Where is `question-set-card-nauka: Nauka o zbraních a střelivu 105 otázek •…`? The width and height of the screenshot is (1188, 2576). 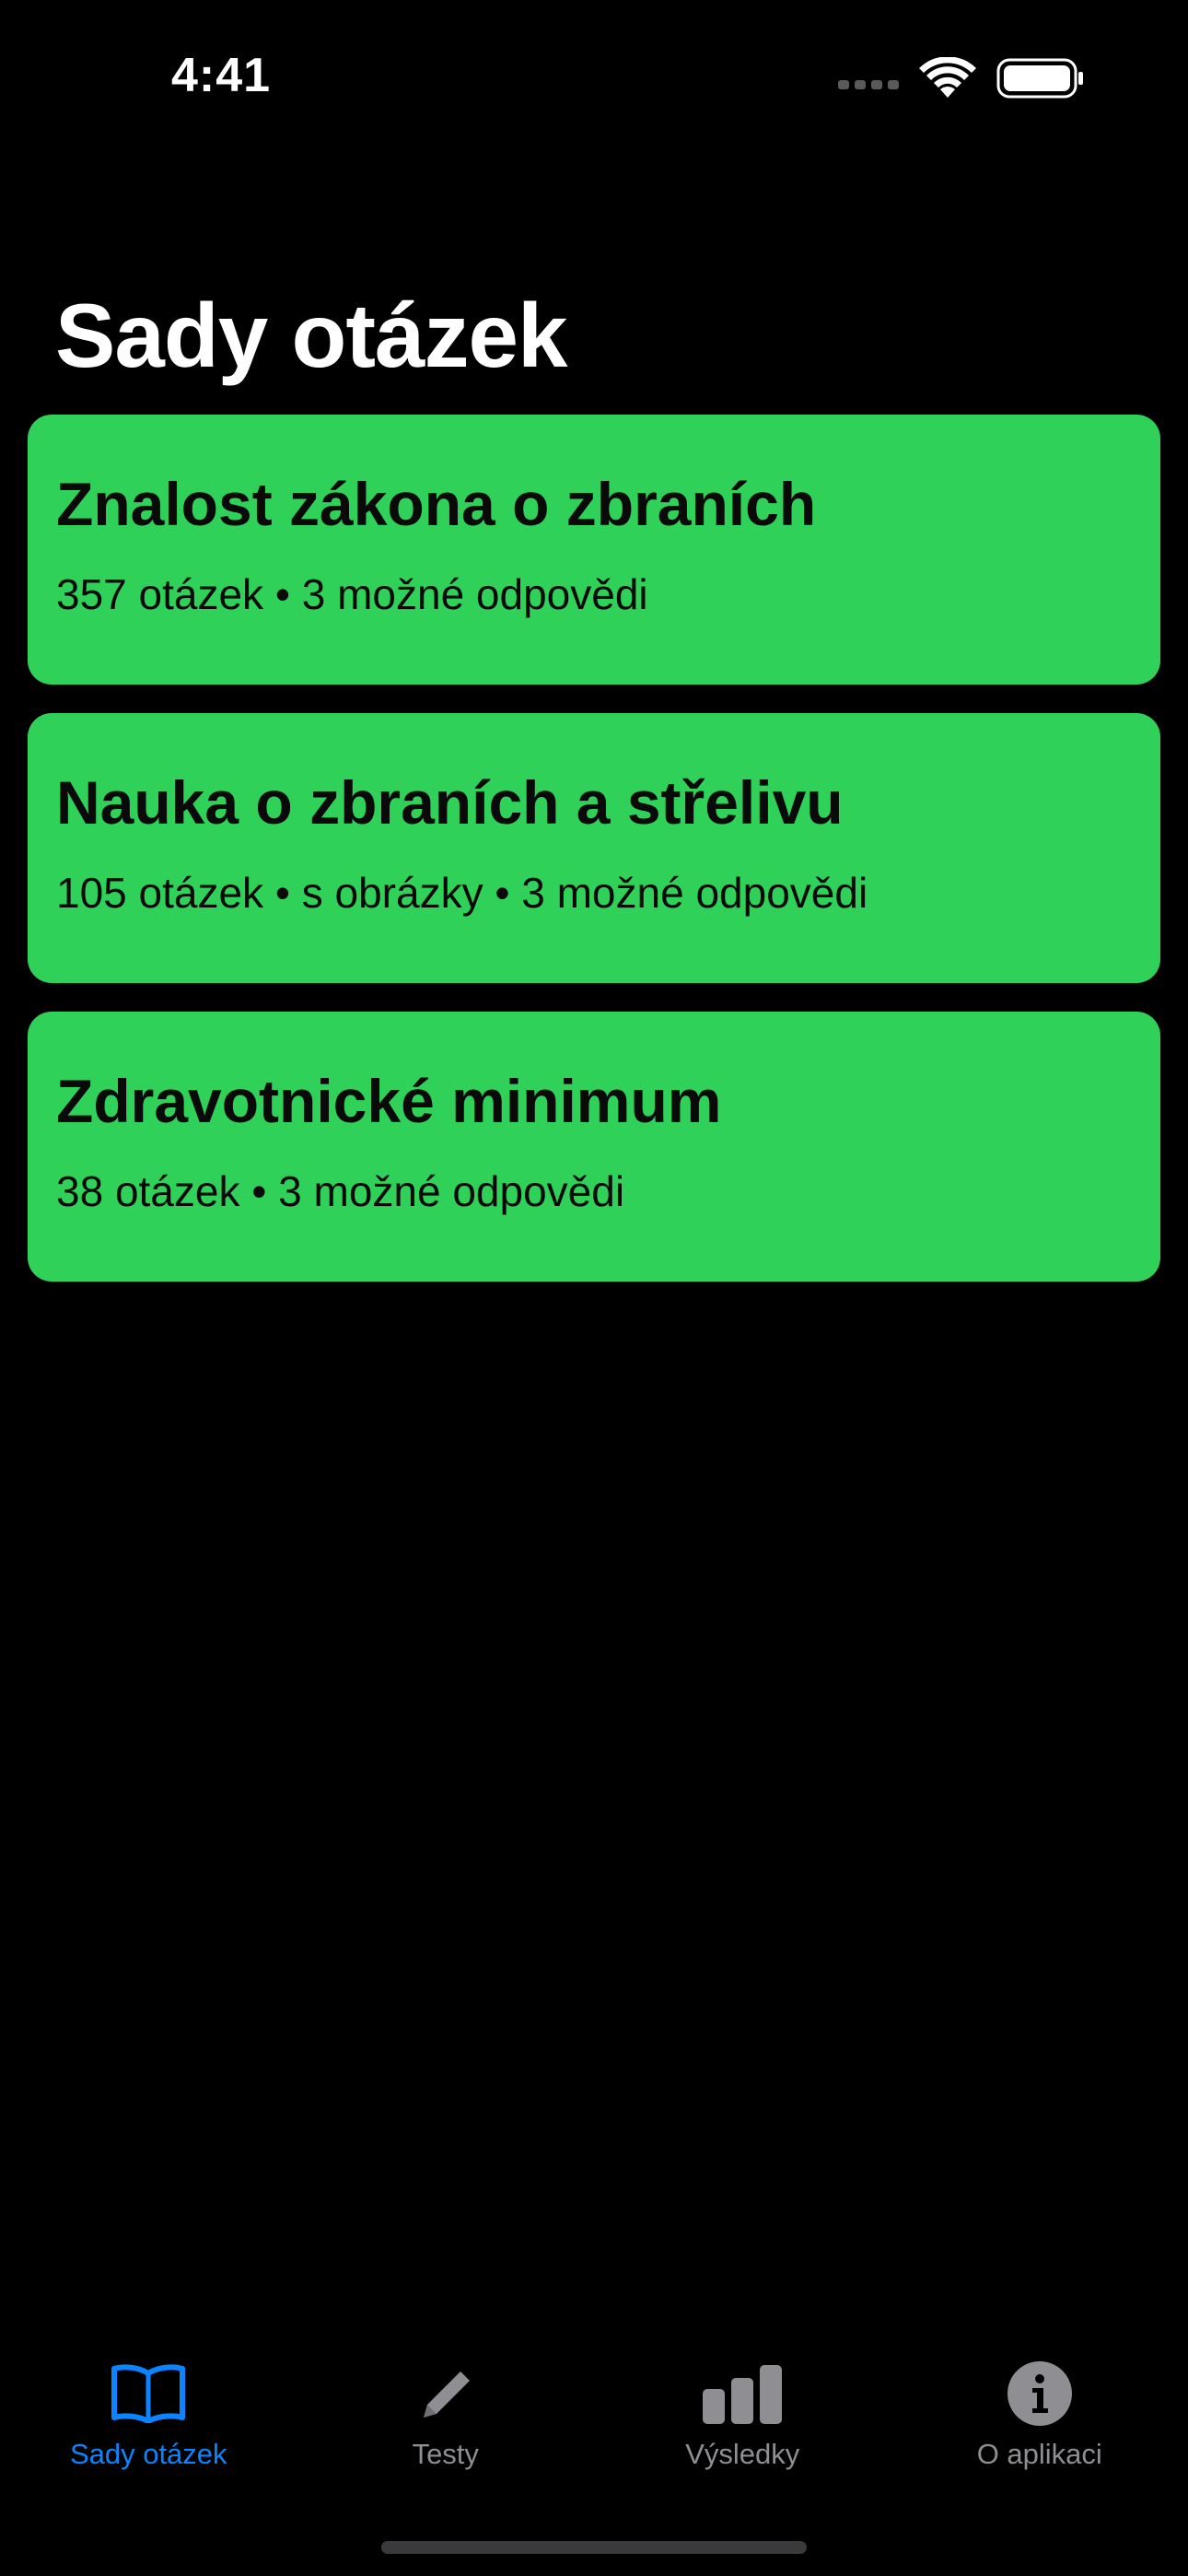
question-set-card-nauka: Nauka o zbraních a střelivu 105 otázek •… is located at coordinates (594, 848).